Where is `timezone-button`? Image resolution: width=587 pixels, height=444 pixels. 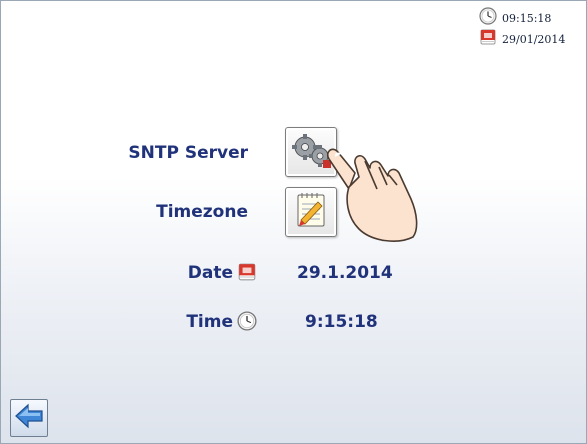
timezone-button is located at coordinates (311, 212).